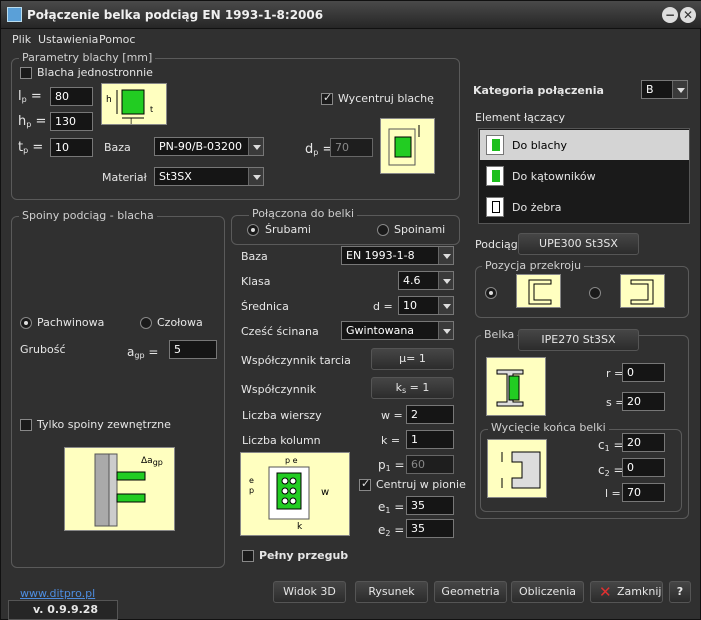 This screenshot has height=620, width=701. Describe the element at coordinates (391, 440) in the screenshot. I see `k-label: k =` at that location.